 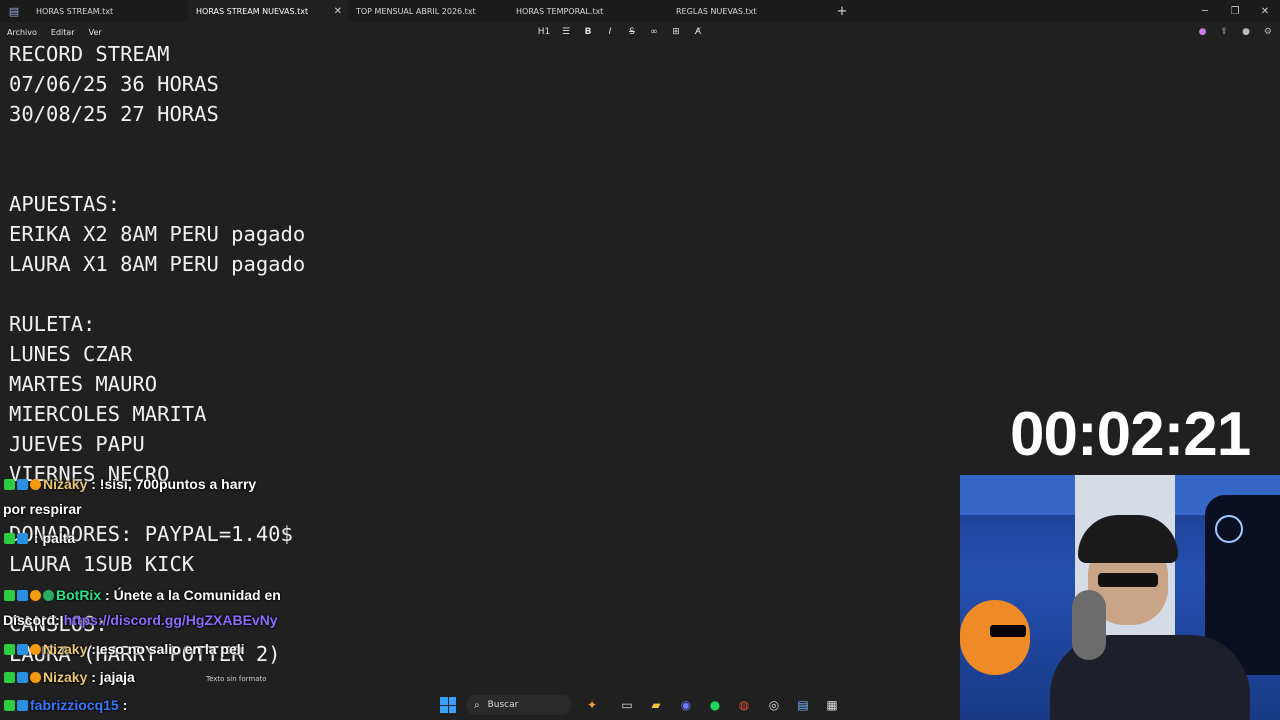 I want to click on chat-message-continuation: Discord: https://discord.gg/HgZXABEvNy, so click(x=140, y=620).